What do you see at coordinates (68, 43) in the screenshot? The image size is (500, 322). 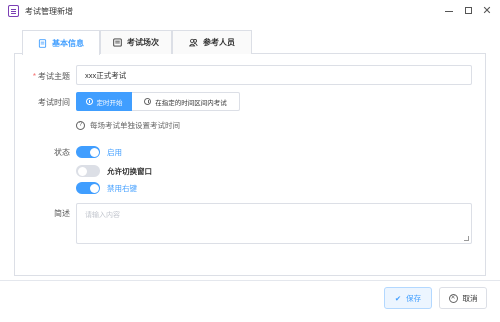 I see `tab-label: 基本信息` at bounding box center [68, 43].